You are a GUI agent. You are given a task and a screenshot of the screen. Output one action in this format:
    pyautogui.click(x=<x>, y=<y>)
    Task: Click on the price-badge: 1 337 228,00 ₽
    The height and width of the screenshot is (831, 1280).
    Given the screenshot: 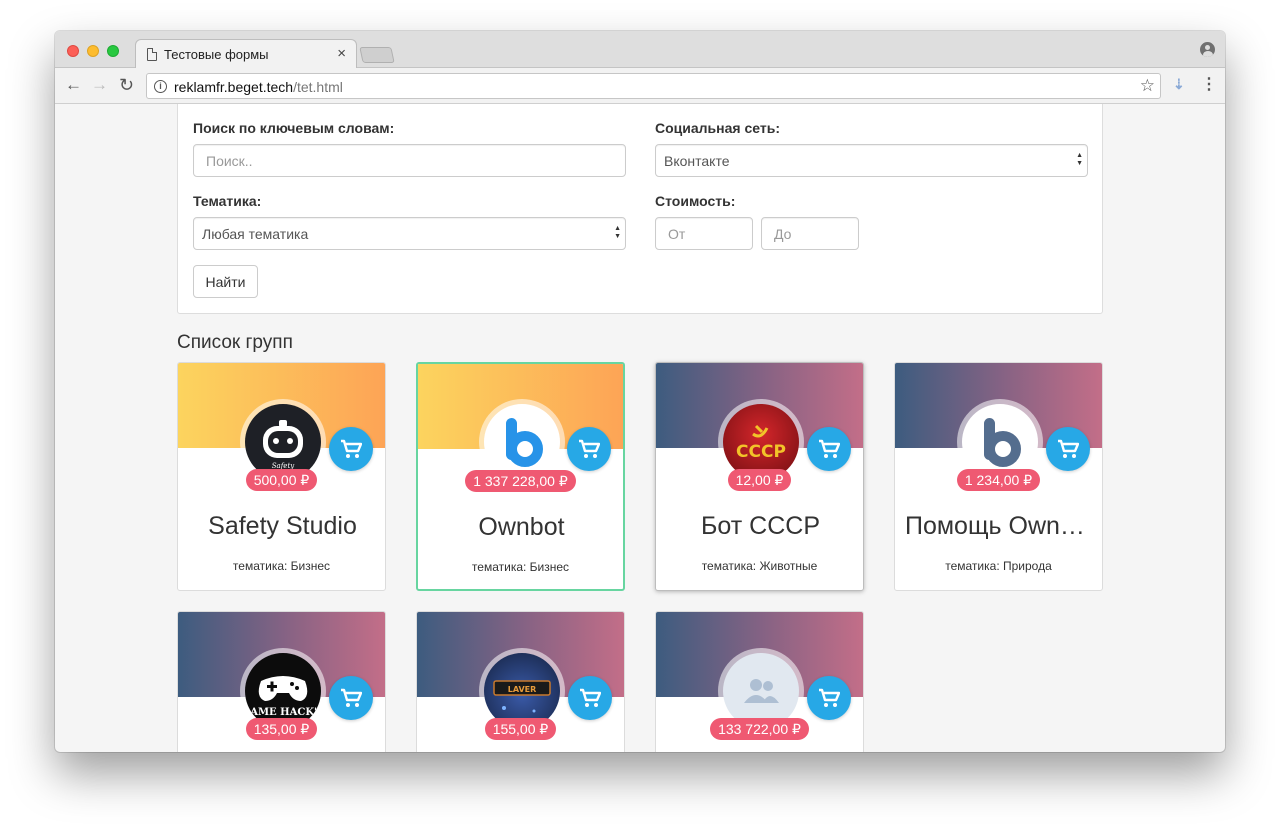 What is the action you would take?
    pyautogui.click(x=520, y=481)
    